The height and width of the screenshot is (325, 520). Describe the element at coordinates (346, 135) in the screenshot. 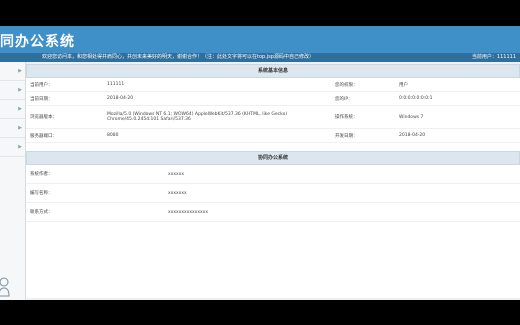

I see `row-label: 开发日期：` at that location.